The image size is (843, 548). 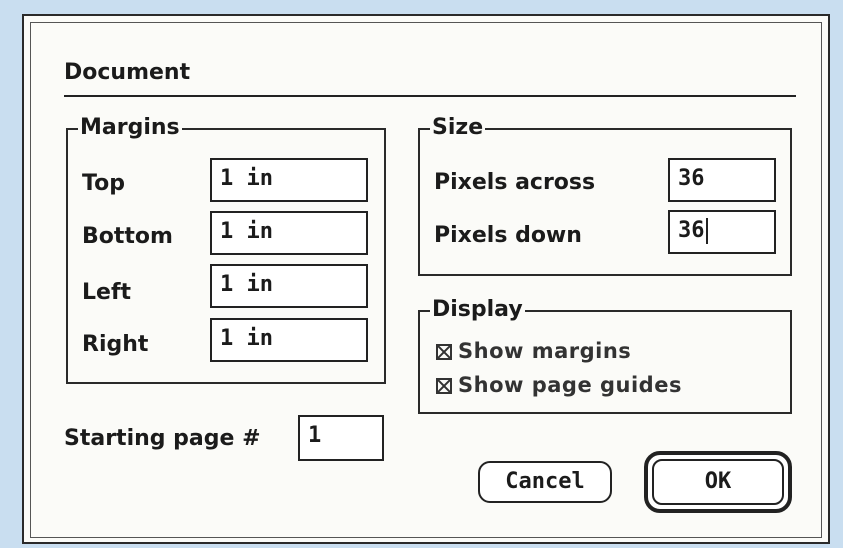 I want to click on show-margins-label: Show margins, so click(x=545, y=351).